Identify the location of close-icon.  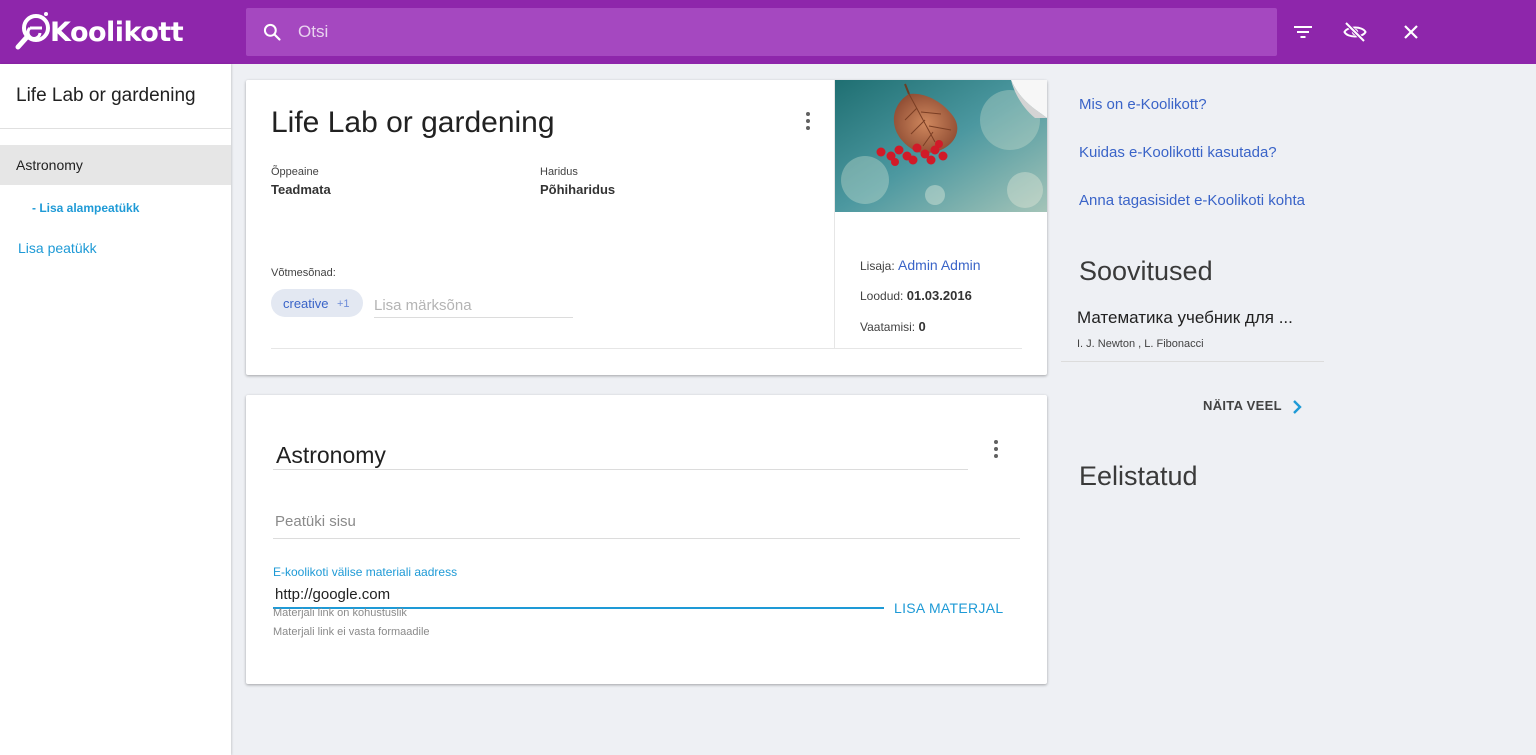
(1411, 32).